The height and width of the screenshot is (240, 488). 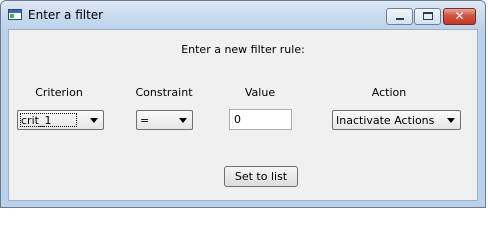 What do you see at coordinates (243, 49) in the screenshot?
I see `form-heading: Enter a new filter rule:` at bounding box center [243, 49].